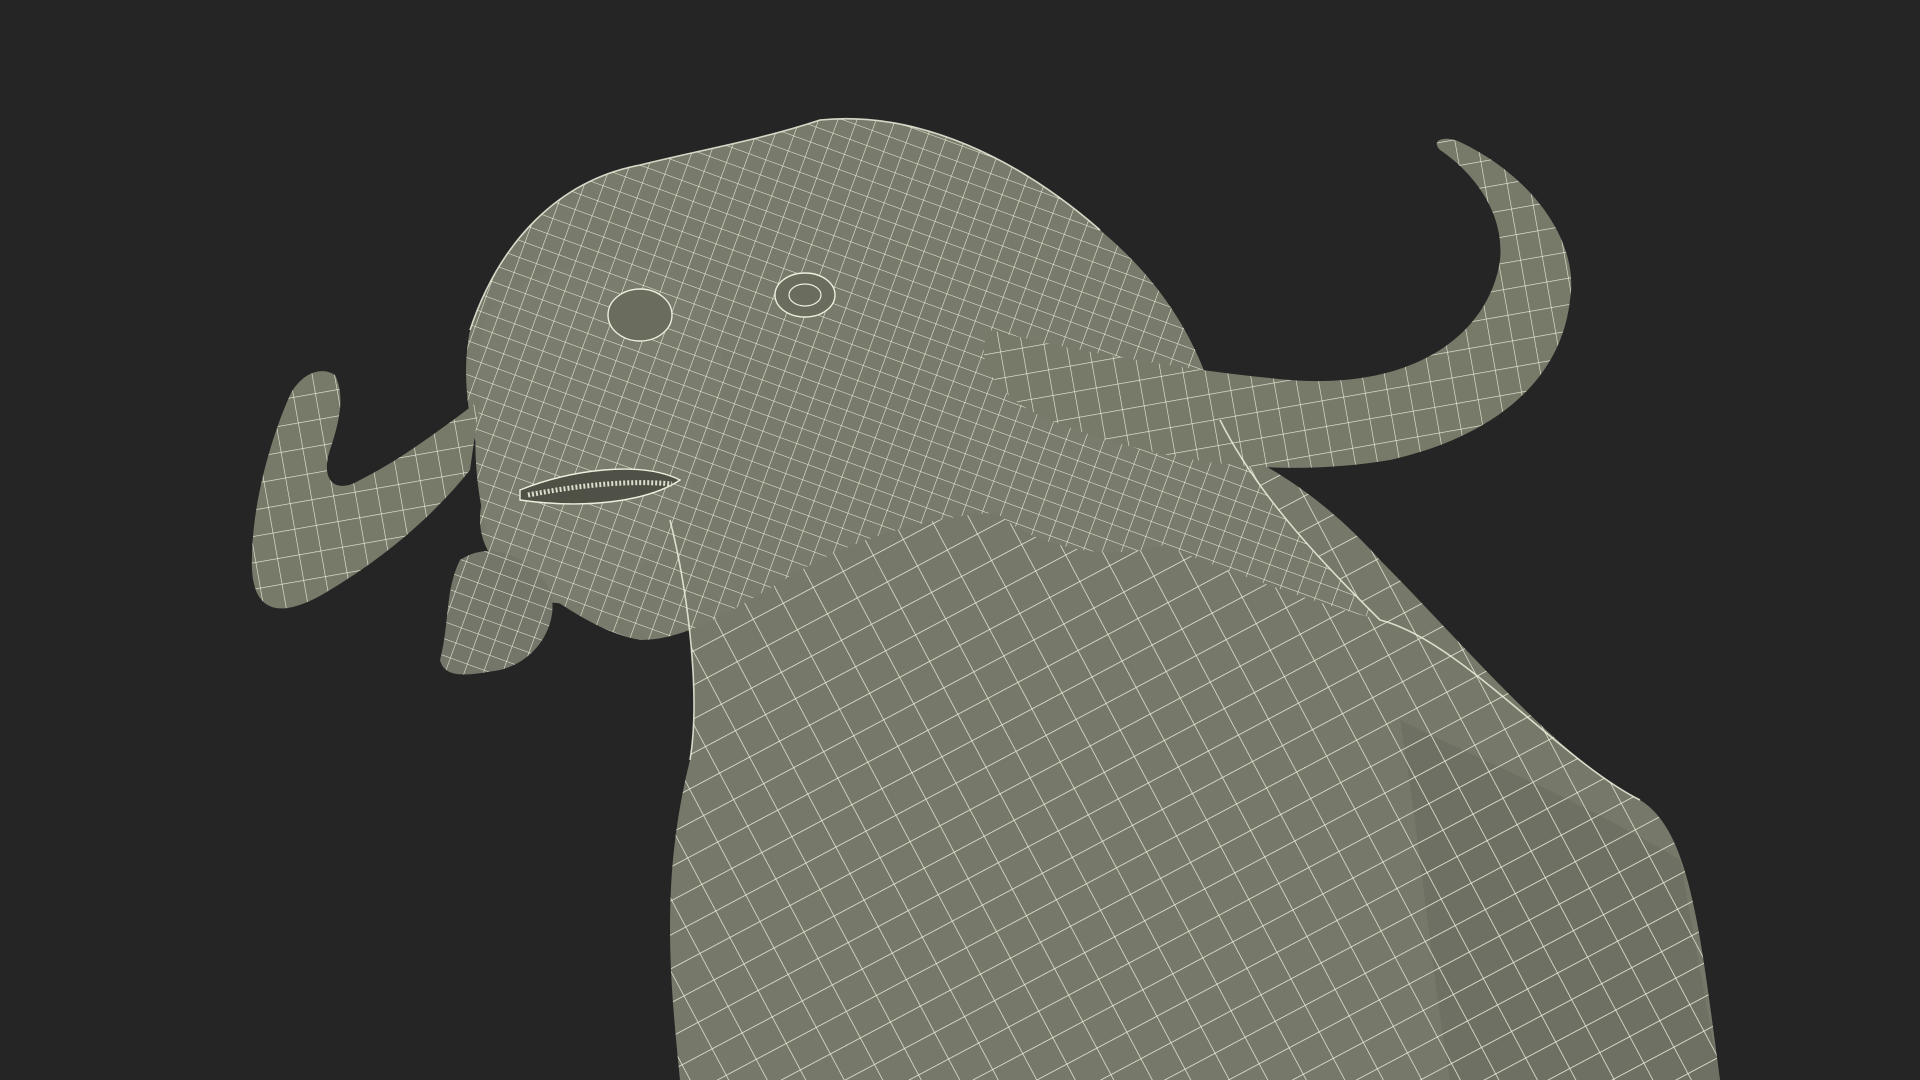 This screenshot has height=1080, width=1920. Describe the element at coordinates (640, 315) in the screenshot. I see `nostril` at that location.